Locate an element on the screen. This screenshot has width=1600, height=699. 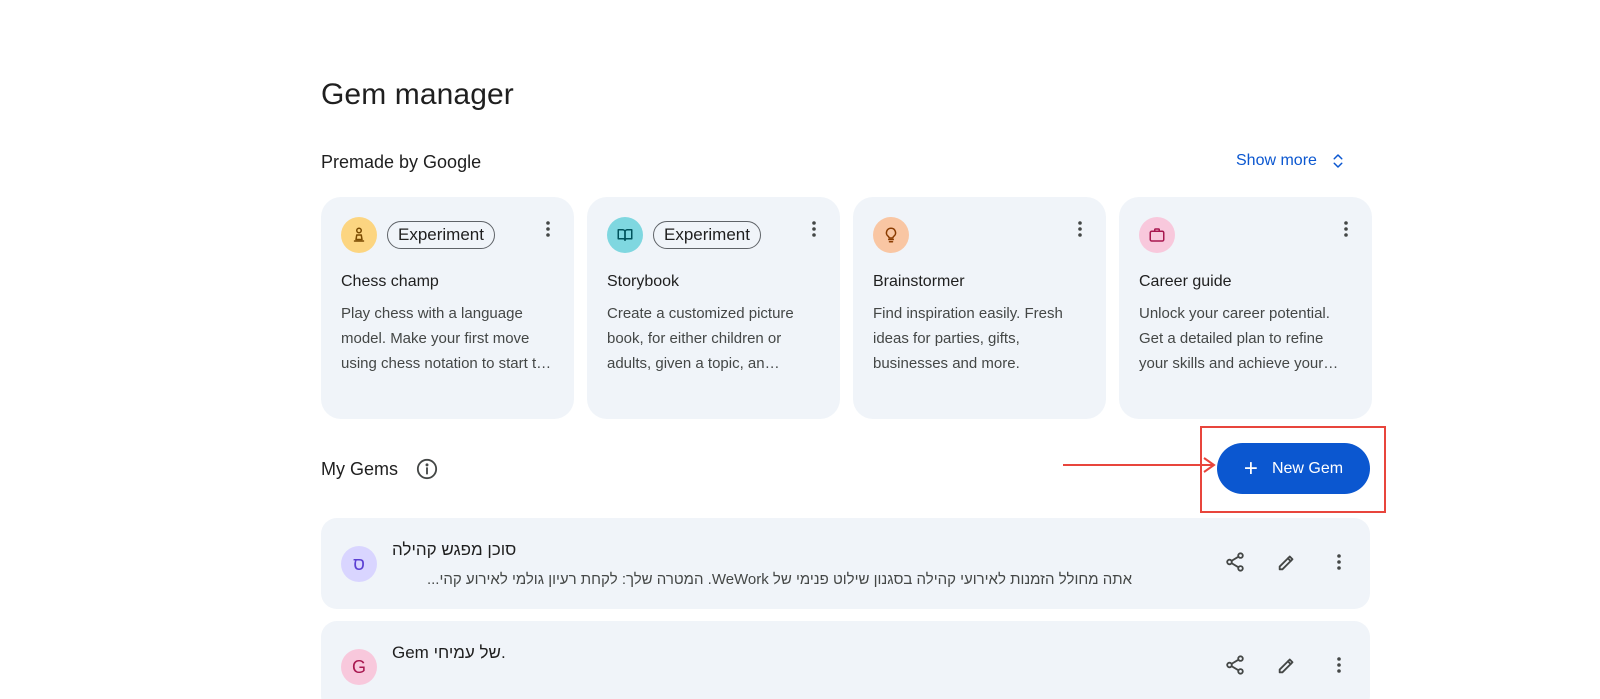
my-gems-title: My Gems is located at coordinates (379, 469).